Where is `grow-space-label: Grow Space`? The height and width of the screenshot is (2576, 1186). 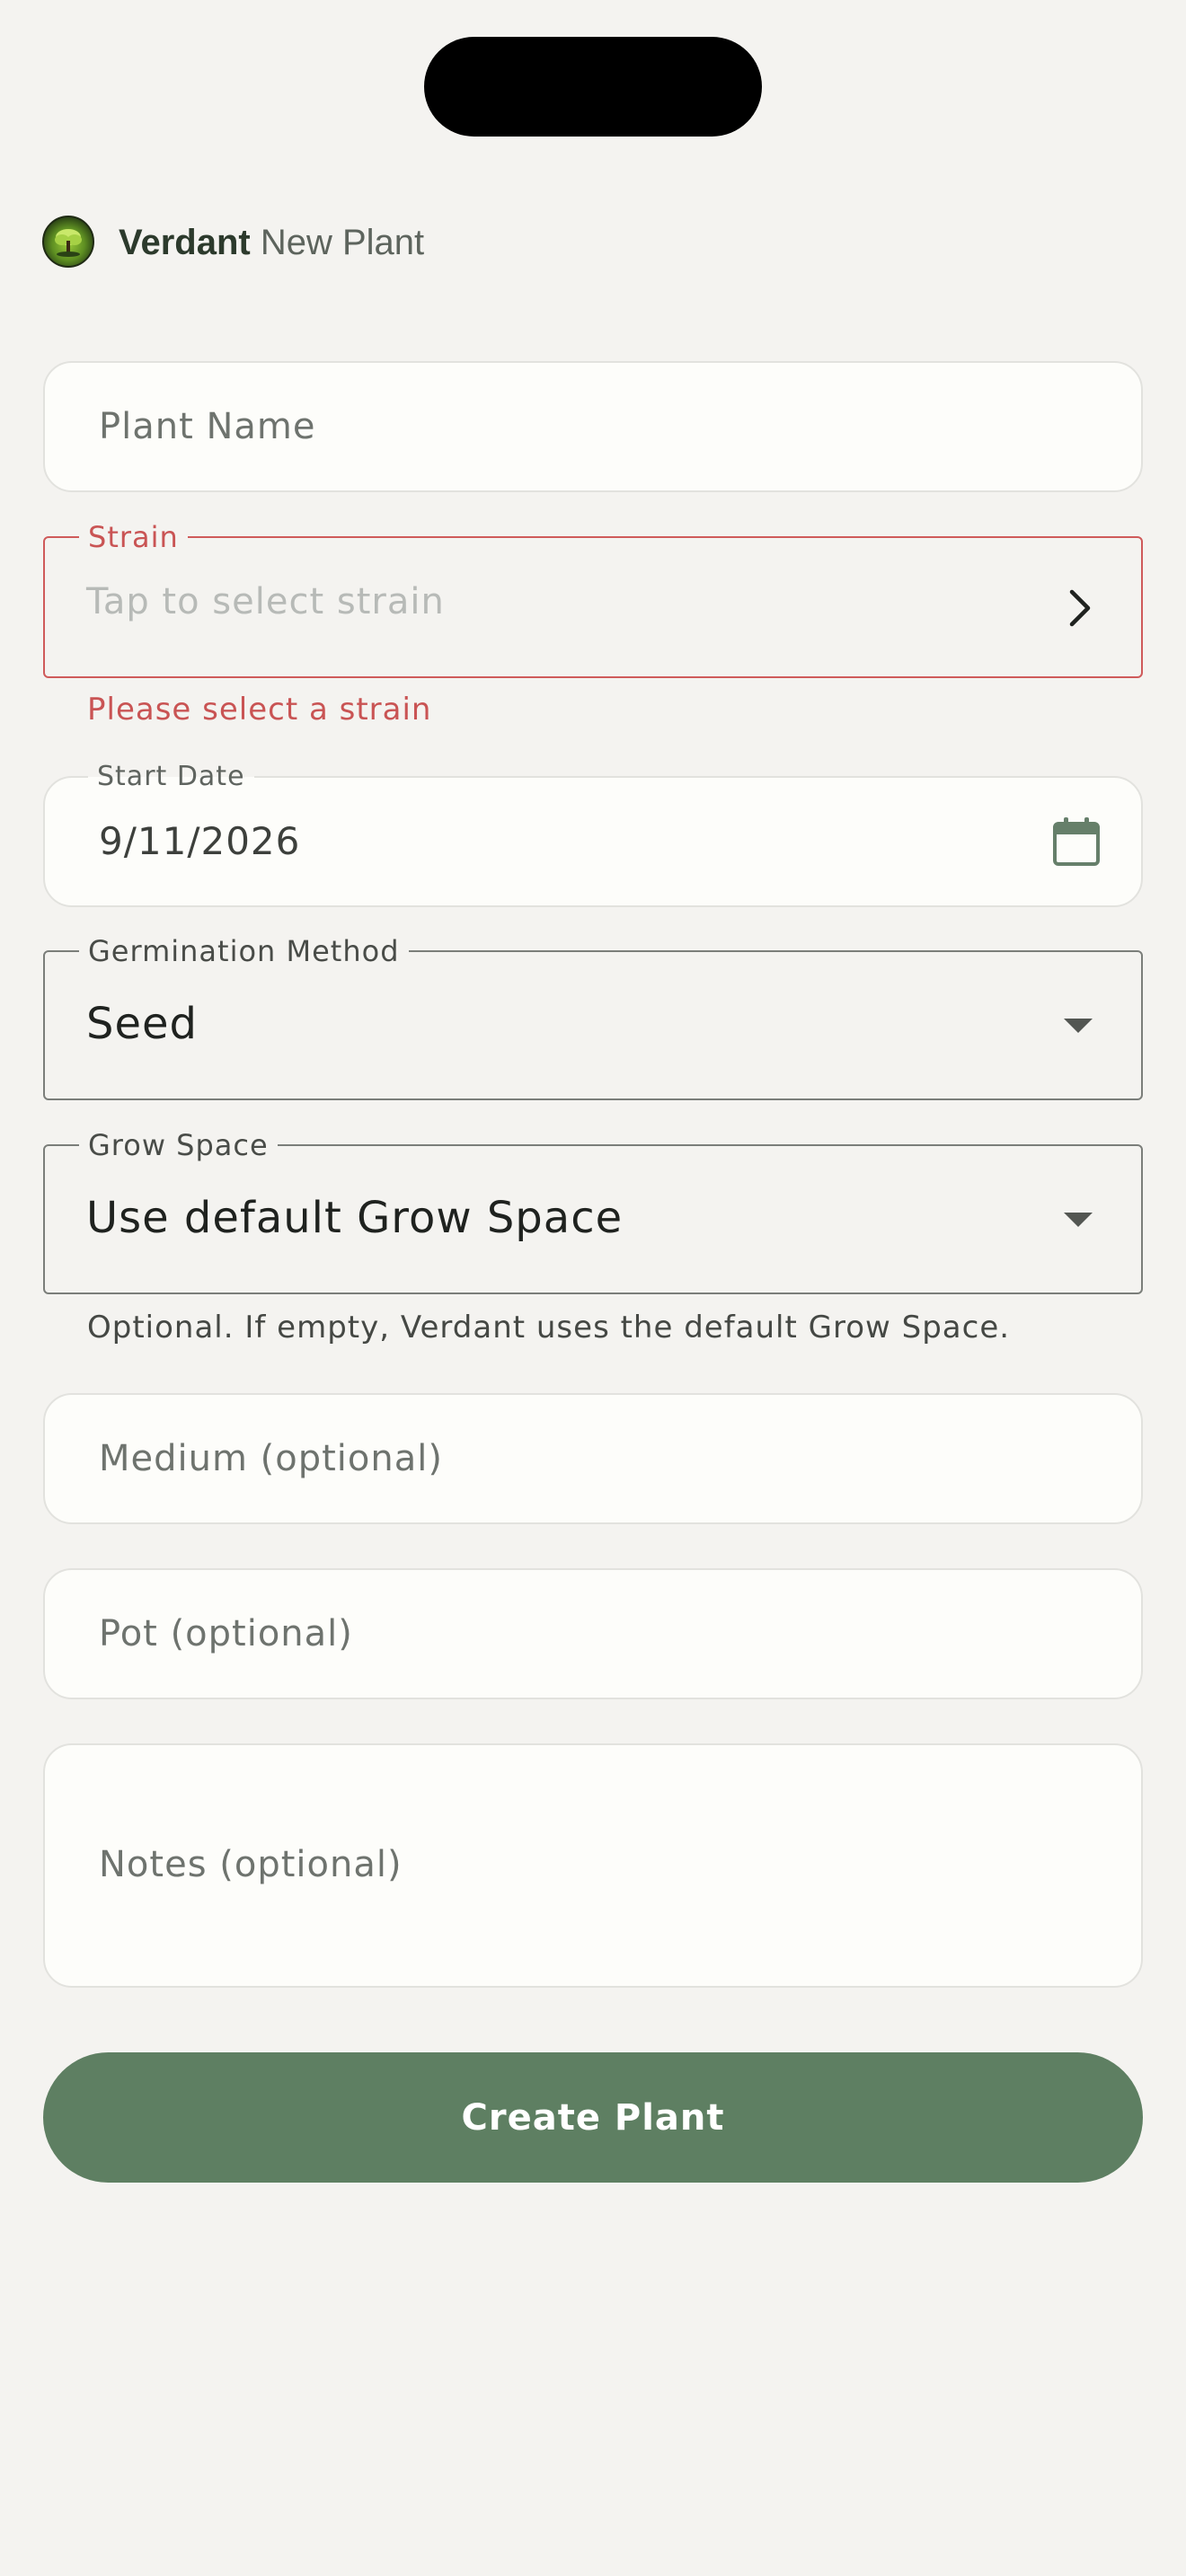 grow-space-label: Grow Space is located at coordinates (178, 1145).